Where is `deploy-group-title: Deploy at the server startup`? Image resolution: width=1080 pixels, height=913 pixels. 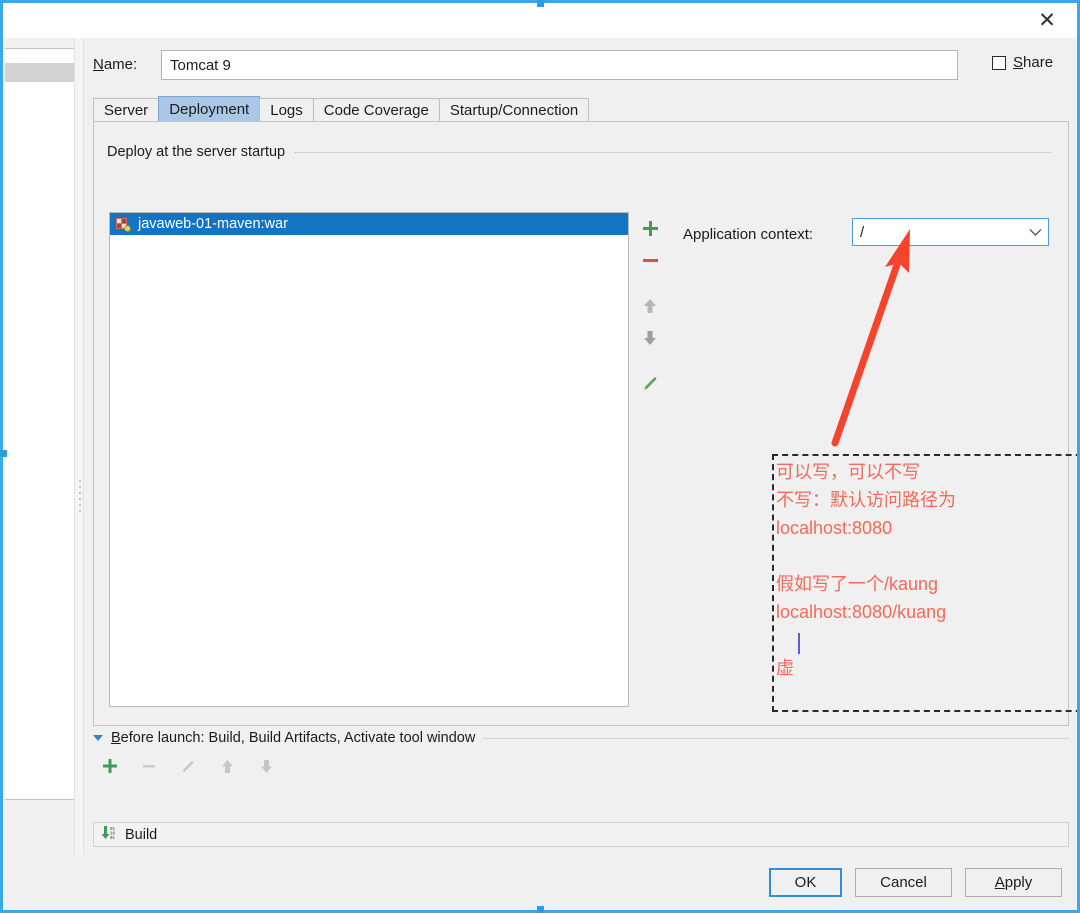 deploy-group-title: Deploy at the server startup is located at coordinates (196, 152).